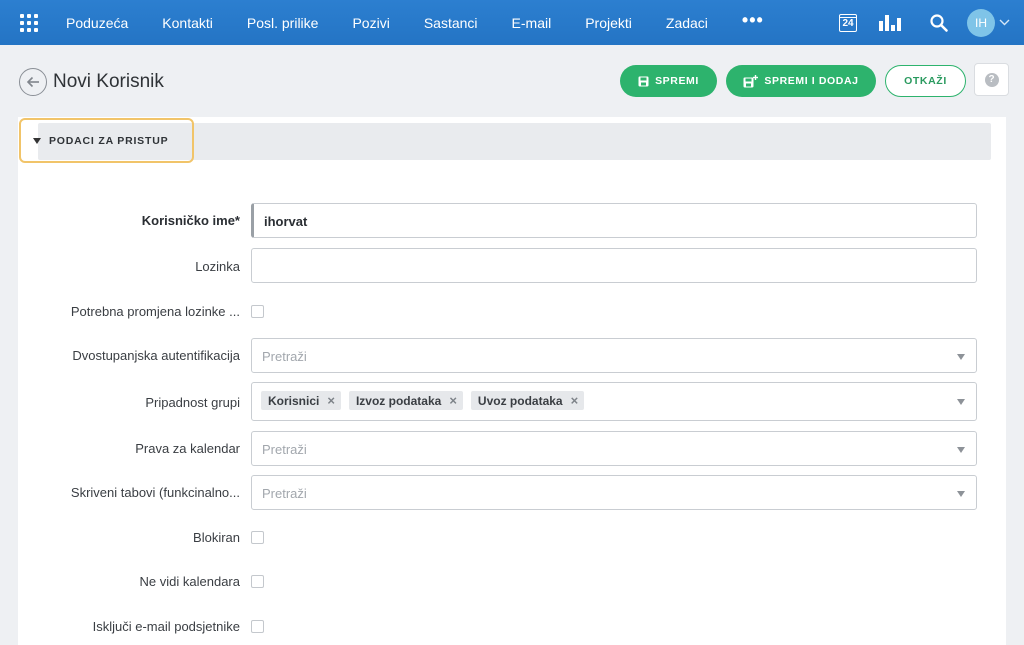  I want to click on two-factor-label: Dvostupanjska autentifikacija, so click(156, 355).